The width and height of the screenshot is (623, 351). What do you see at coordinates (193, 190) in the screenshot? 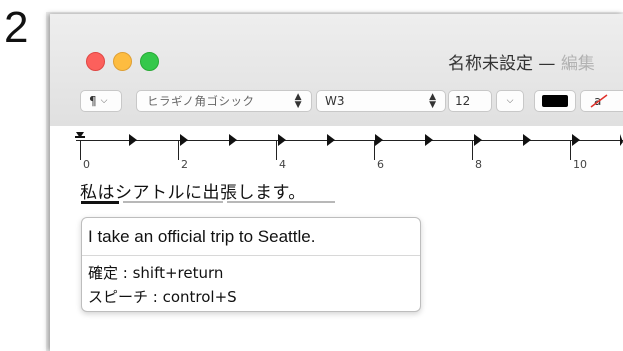
I see `document-text: 私はシアトルに出張します。` at bounding box center [193, 190].